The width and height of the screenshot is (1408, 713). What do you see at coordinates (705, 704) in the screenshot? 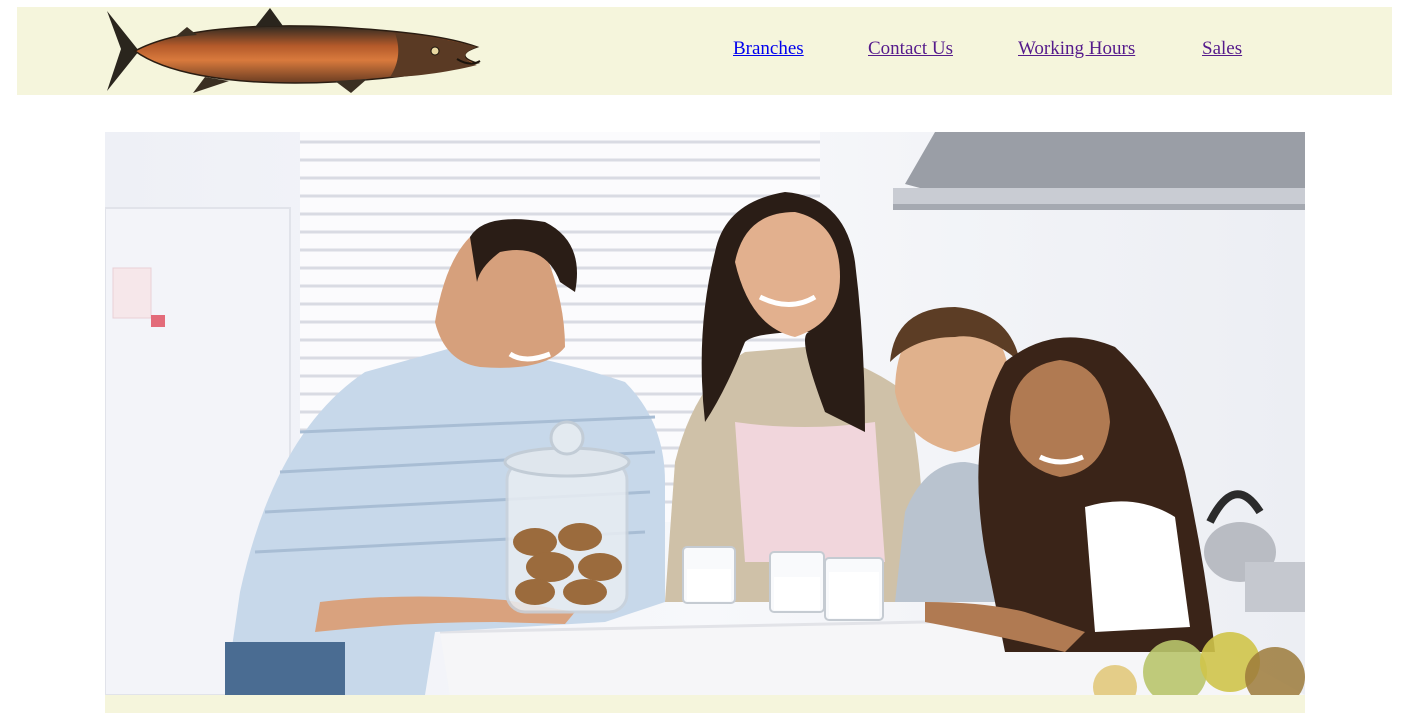
I see `content-footer-strip` at bounding box center [705, 704].